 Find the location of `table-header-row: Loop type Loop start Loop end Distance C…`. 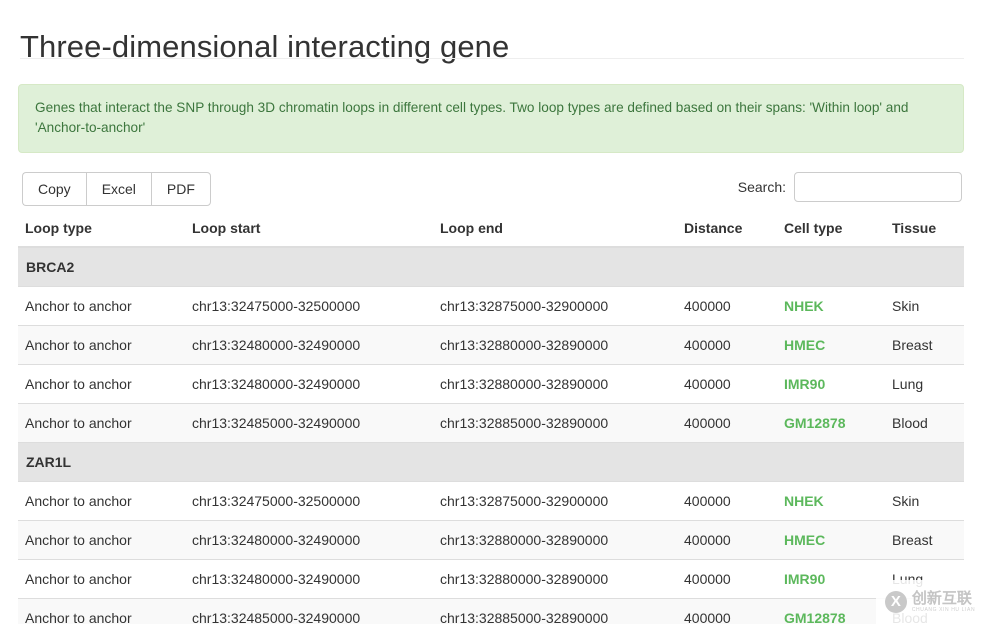

table-header-row: Loop type Loop start Loop end Distance C… is located at coordinates (491, 231).